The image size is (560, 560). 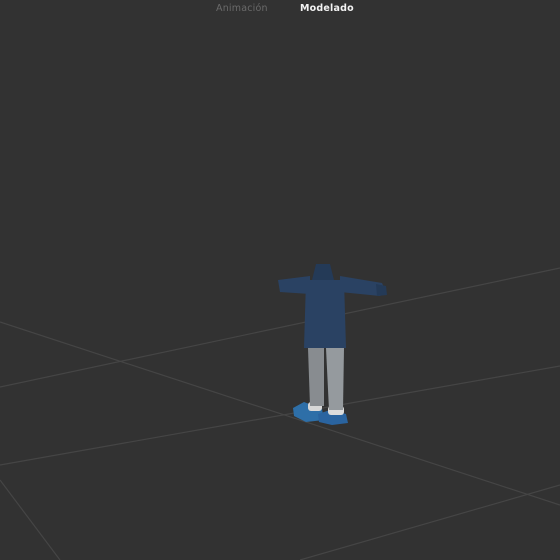 I want to click on tab-modeling: Modelado, so click(x=327, y=8).